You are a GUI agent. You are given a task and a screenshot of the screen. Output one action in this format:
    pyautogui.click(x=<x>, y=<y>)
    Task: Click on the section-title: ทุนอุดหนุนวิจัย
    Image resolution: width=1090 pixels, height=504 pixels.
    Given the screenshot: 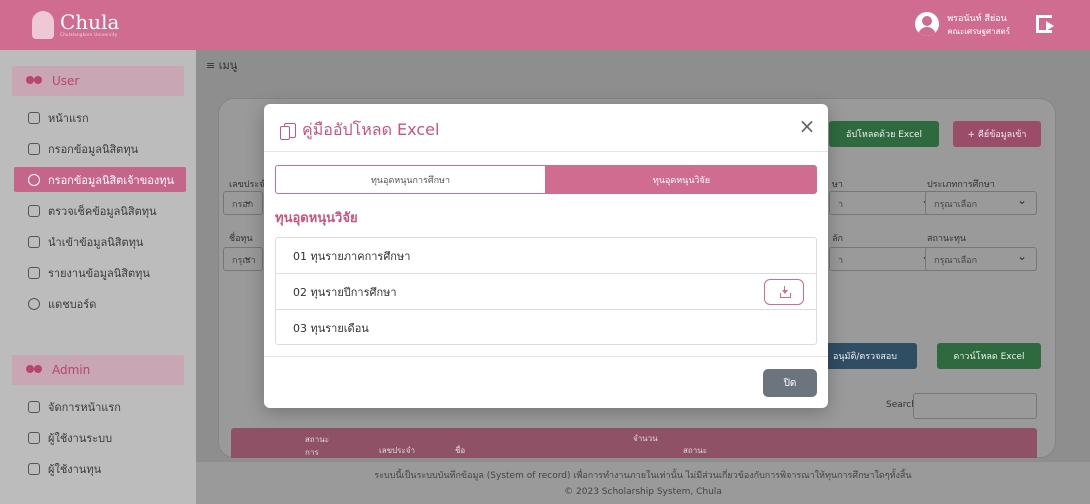 What is the action you would take?
    pyautogui.click(x=316, y=218)
    